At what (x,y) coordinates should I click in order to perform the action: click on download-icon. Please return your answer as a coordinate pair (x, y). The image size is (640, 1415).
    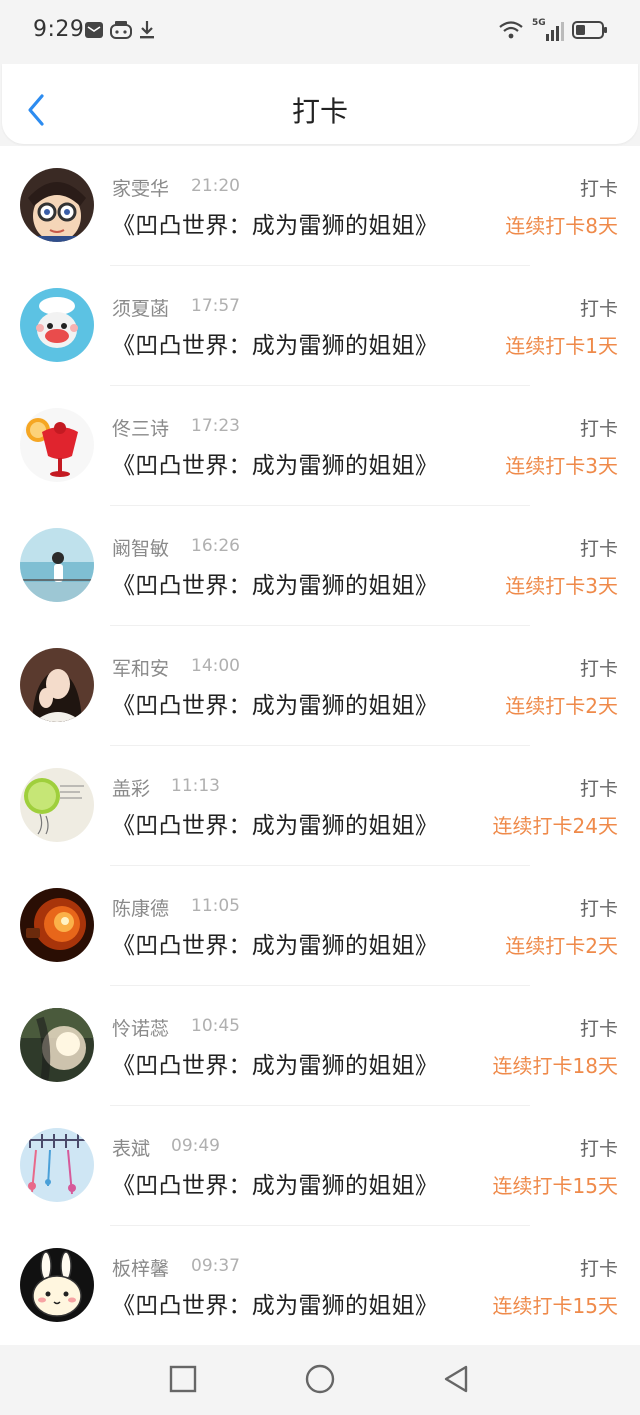
    Looking at the image, I should click on (147, 32).